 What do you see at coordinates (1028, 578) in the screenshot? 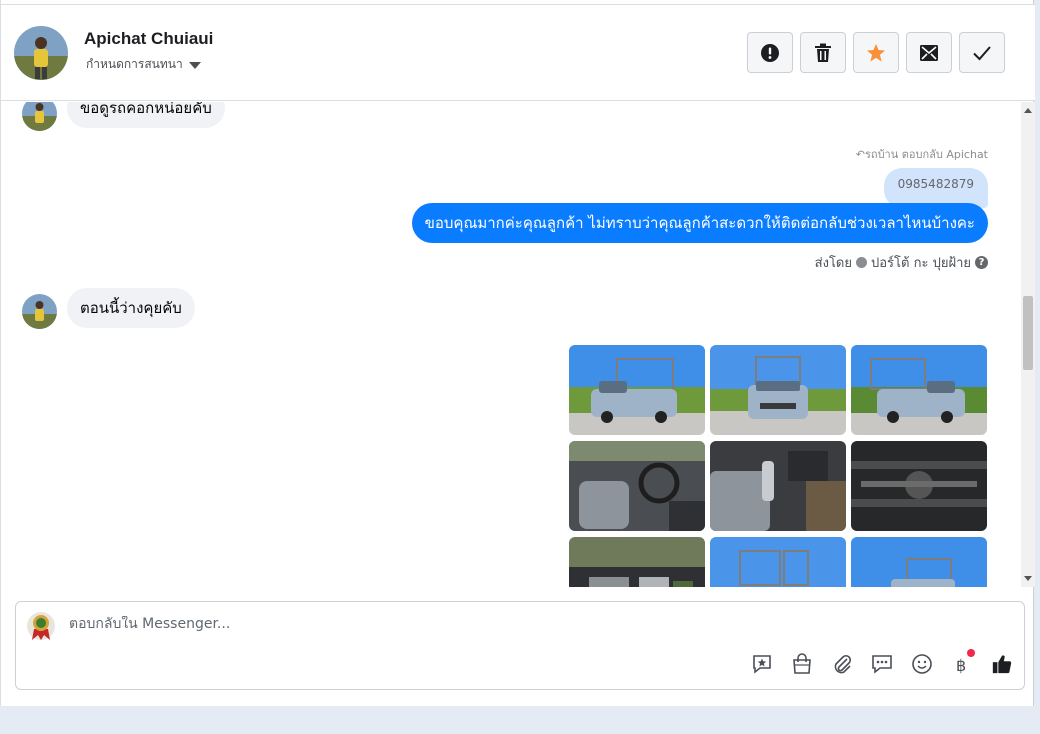
I see `scroll-down-arrow-icon` at bounding box center [1028, 578].